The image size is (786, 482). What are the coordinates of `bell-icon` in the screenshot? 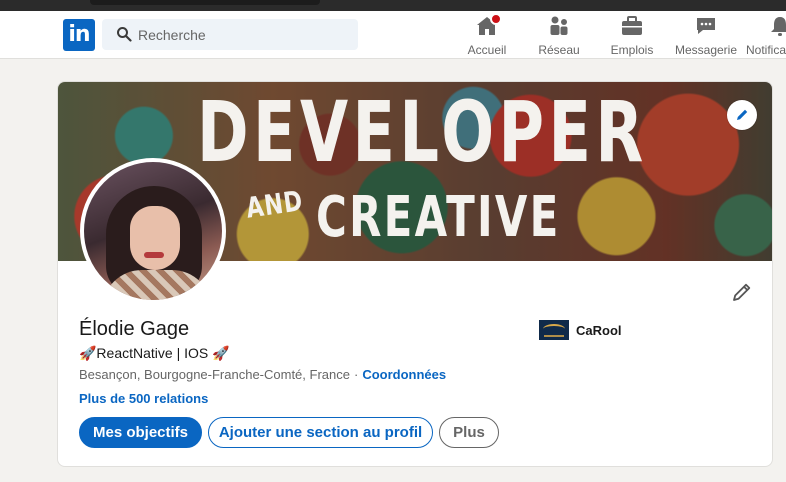 It's located at (777, 26).